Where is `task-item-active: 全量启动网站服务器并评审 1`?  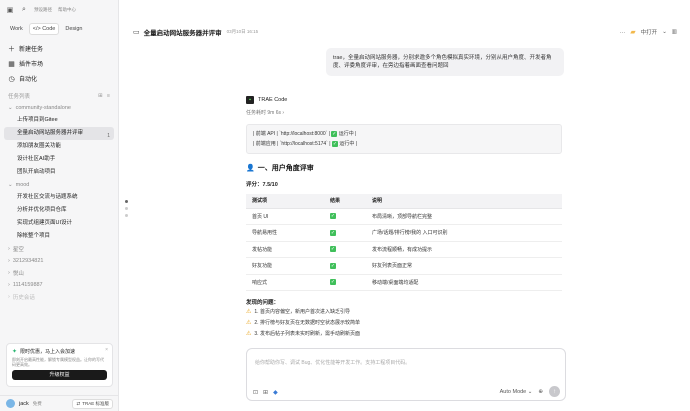
task-item-active: 全量启动网站服务器并评审 1 is located at coordinates (59, 133).